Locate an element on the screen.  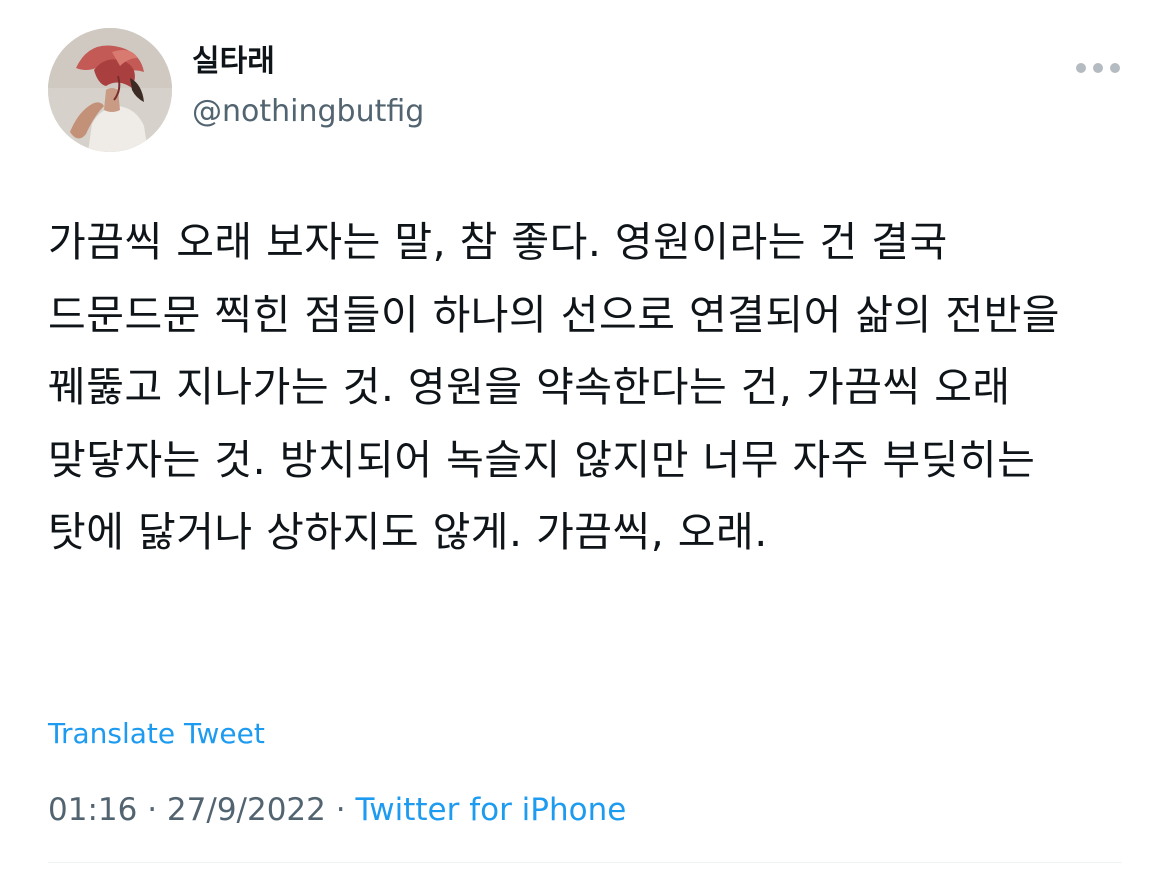
user-handle: @nothingbutfig is located at coordinates (308, 112).